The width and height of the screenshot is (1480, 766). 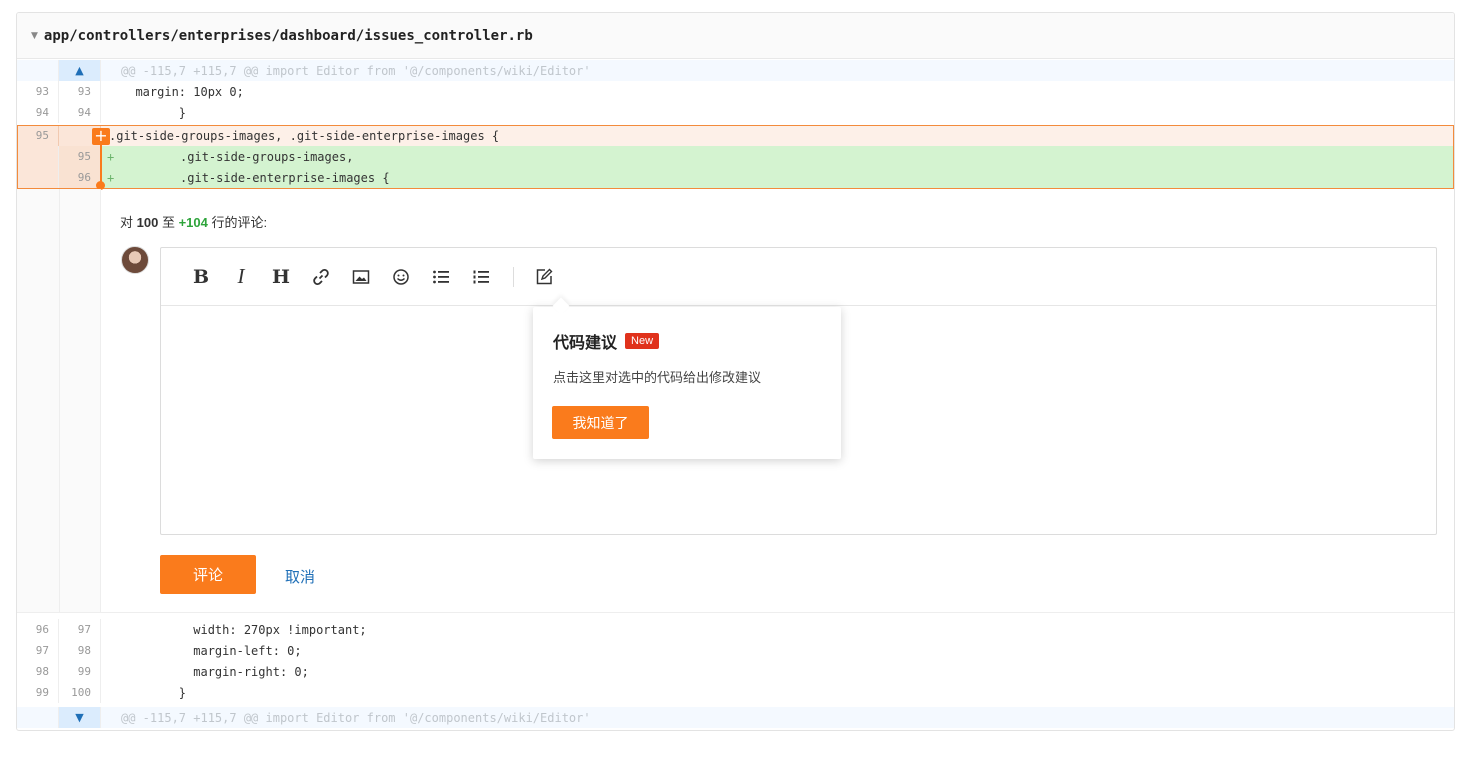 I want to click on diff-line-added-selected: 95 + .git-side-groups-images,, so click(x=735, y=156).